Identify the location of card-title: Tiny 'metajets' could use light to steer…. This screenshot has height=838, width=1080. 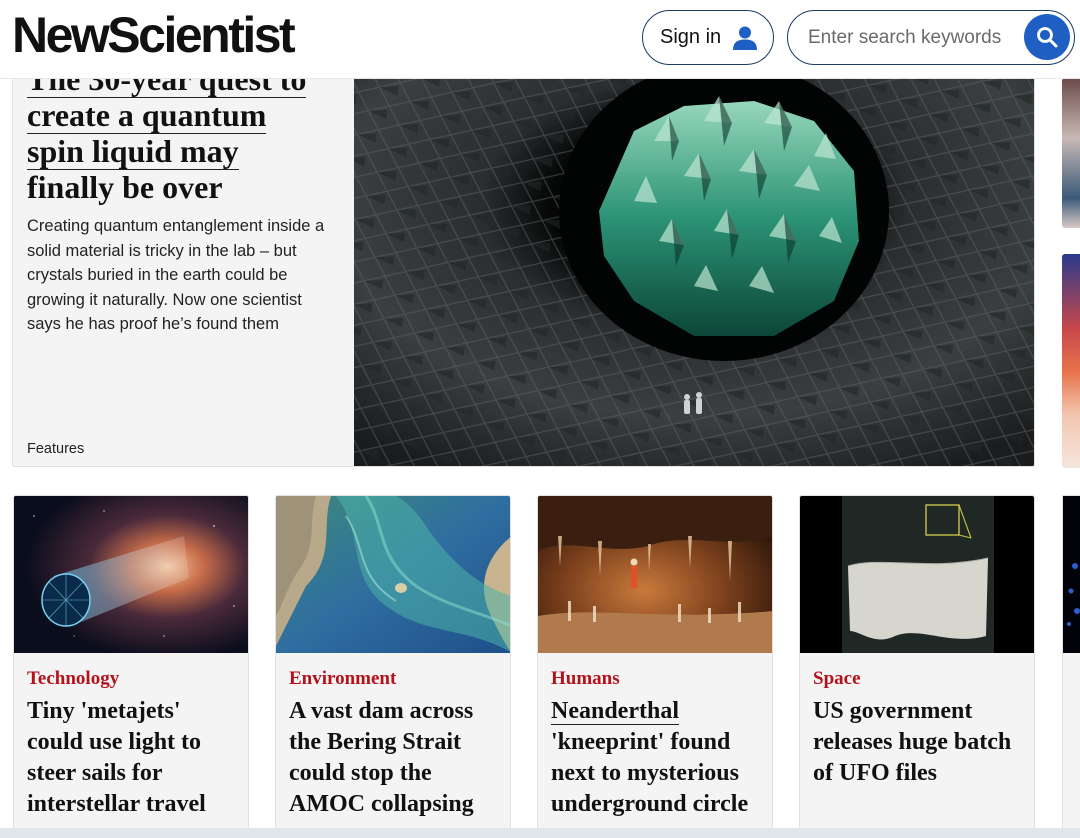
(134, 758).